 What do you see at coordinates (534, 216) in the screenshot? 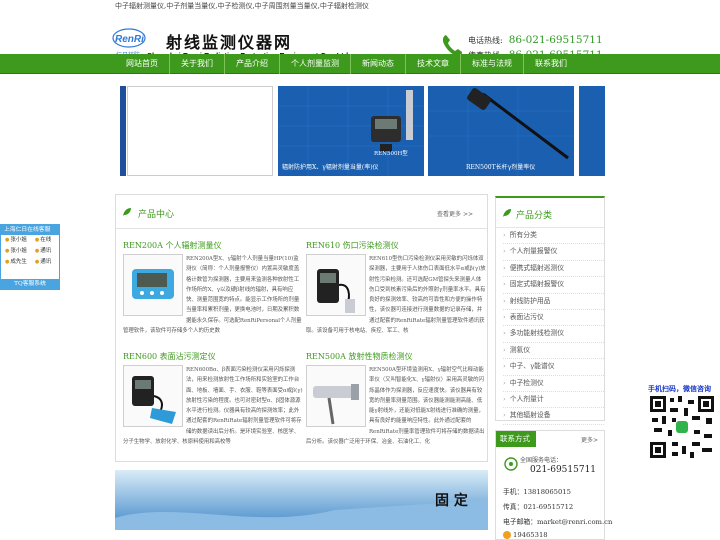
I see `category-title: 产品分类` at bounding box center [534, 216].